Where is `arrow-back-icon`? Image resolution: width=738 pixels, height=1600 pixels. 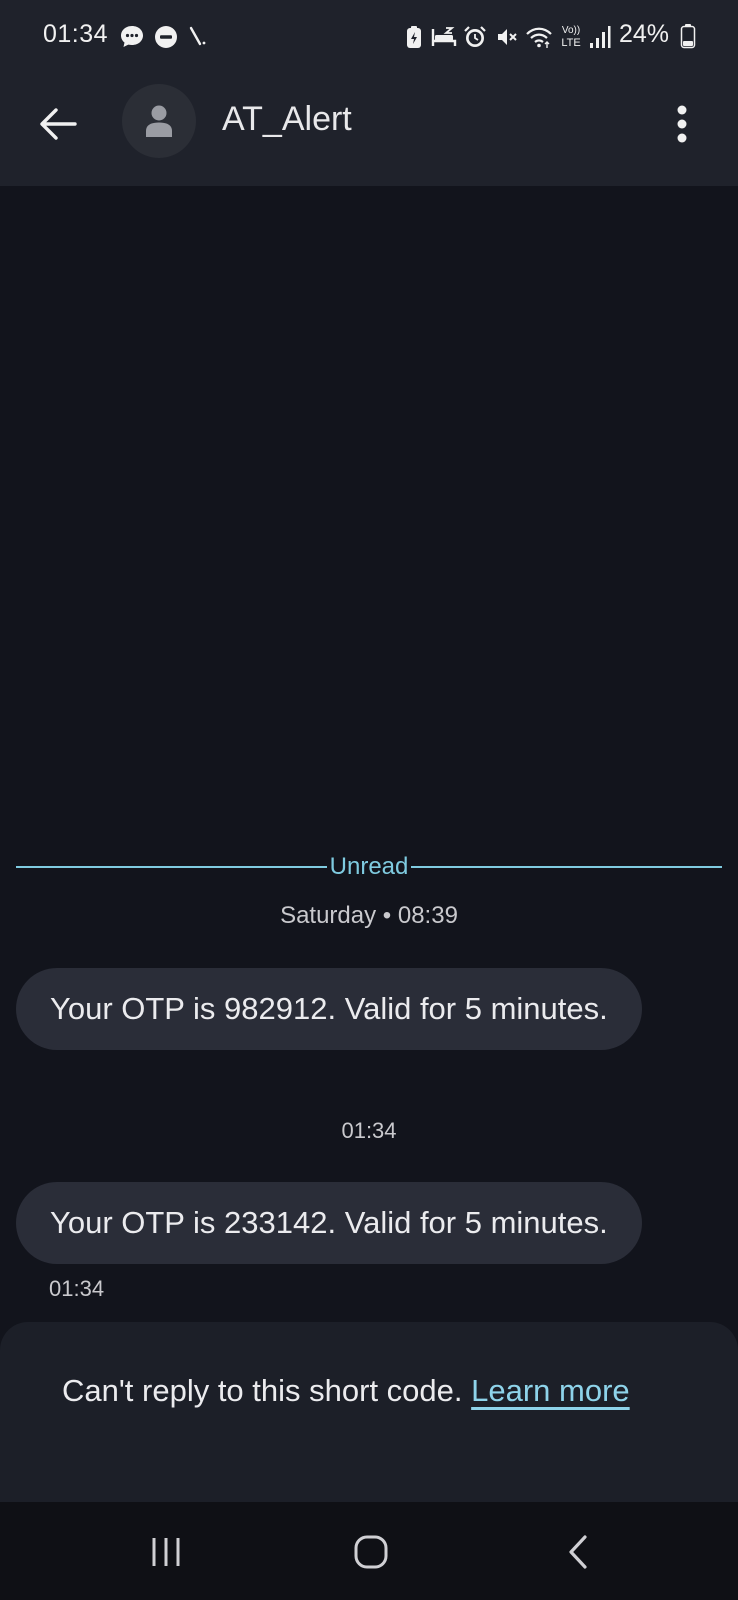 arrow-back-icon is located at coordinates (58, 124).